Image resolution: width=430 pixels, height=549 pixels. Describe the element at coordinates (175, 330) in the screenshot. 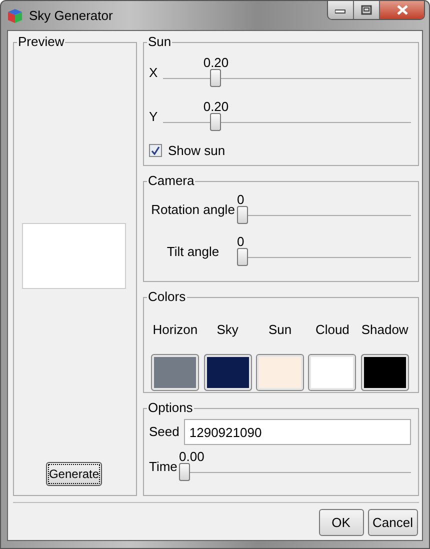

I see `color-label: Horizon` at that location.